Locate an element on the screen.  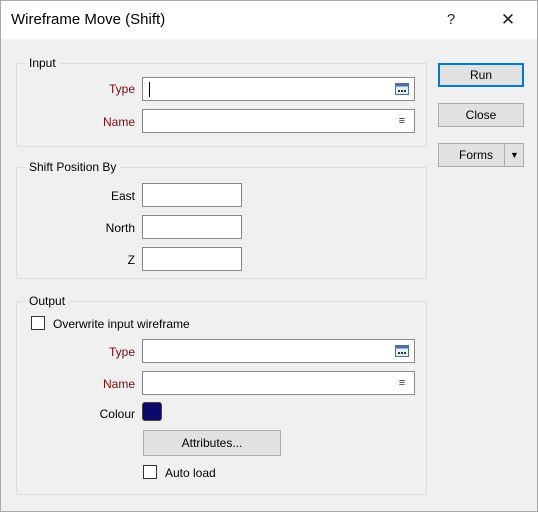
autoload-checkbox is located at coordinates (150, 472).